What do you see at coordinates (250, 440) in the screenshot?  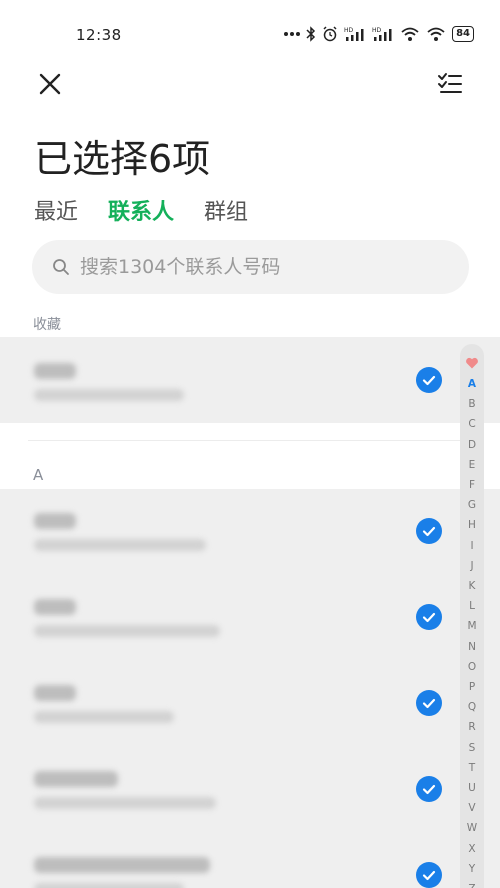 I see `divider` at bounding box center [250, 440].